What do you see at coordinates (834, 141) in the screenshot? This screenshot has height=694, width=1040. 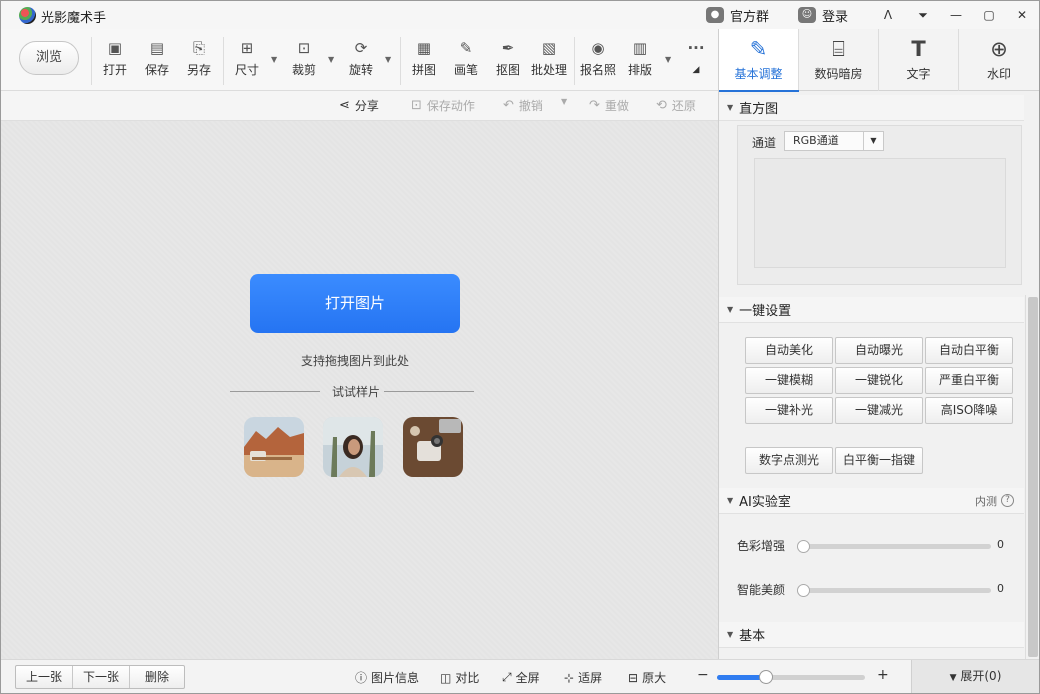 I see `channel-select: RGB通道 ▼` at bounding box center [834, 141].